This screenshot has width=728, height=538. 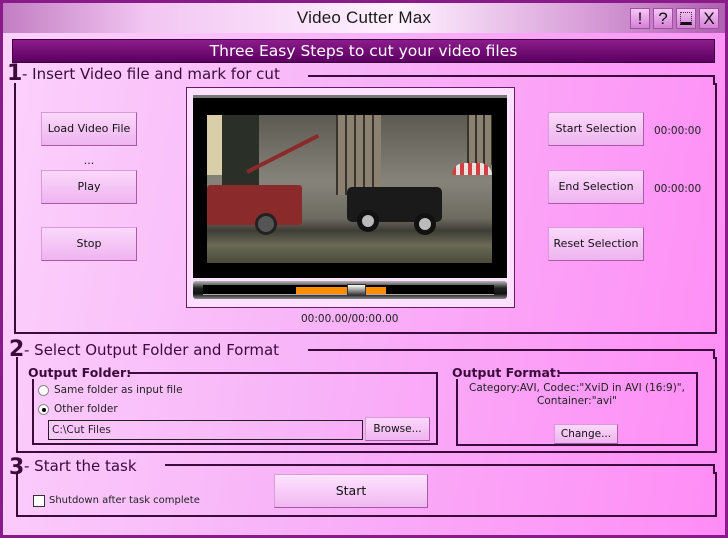 What do you see at coordinates (628, 373) in the screenshot?
I see `output-format-divider` at bounding box center [628, 373].